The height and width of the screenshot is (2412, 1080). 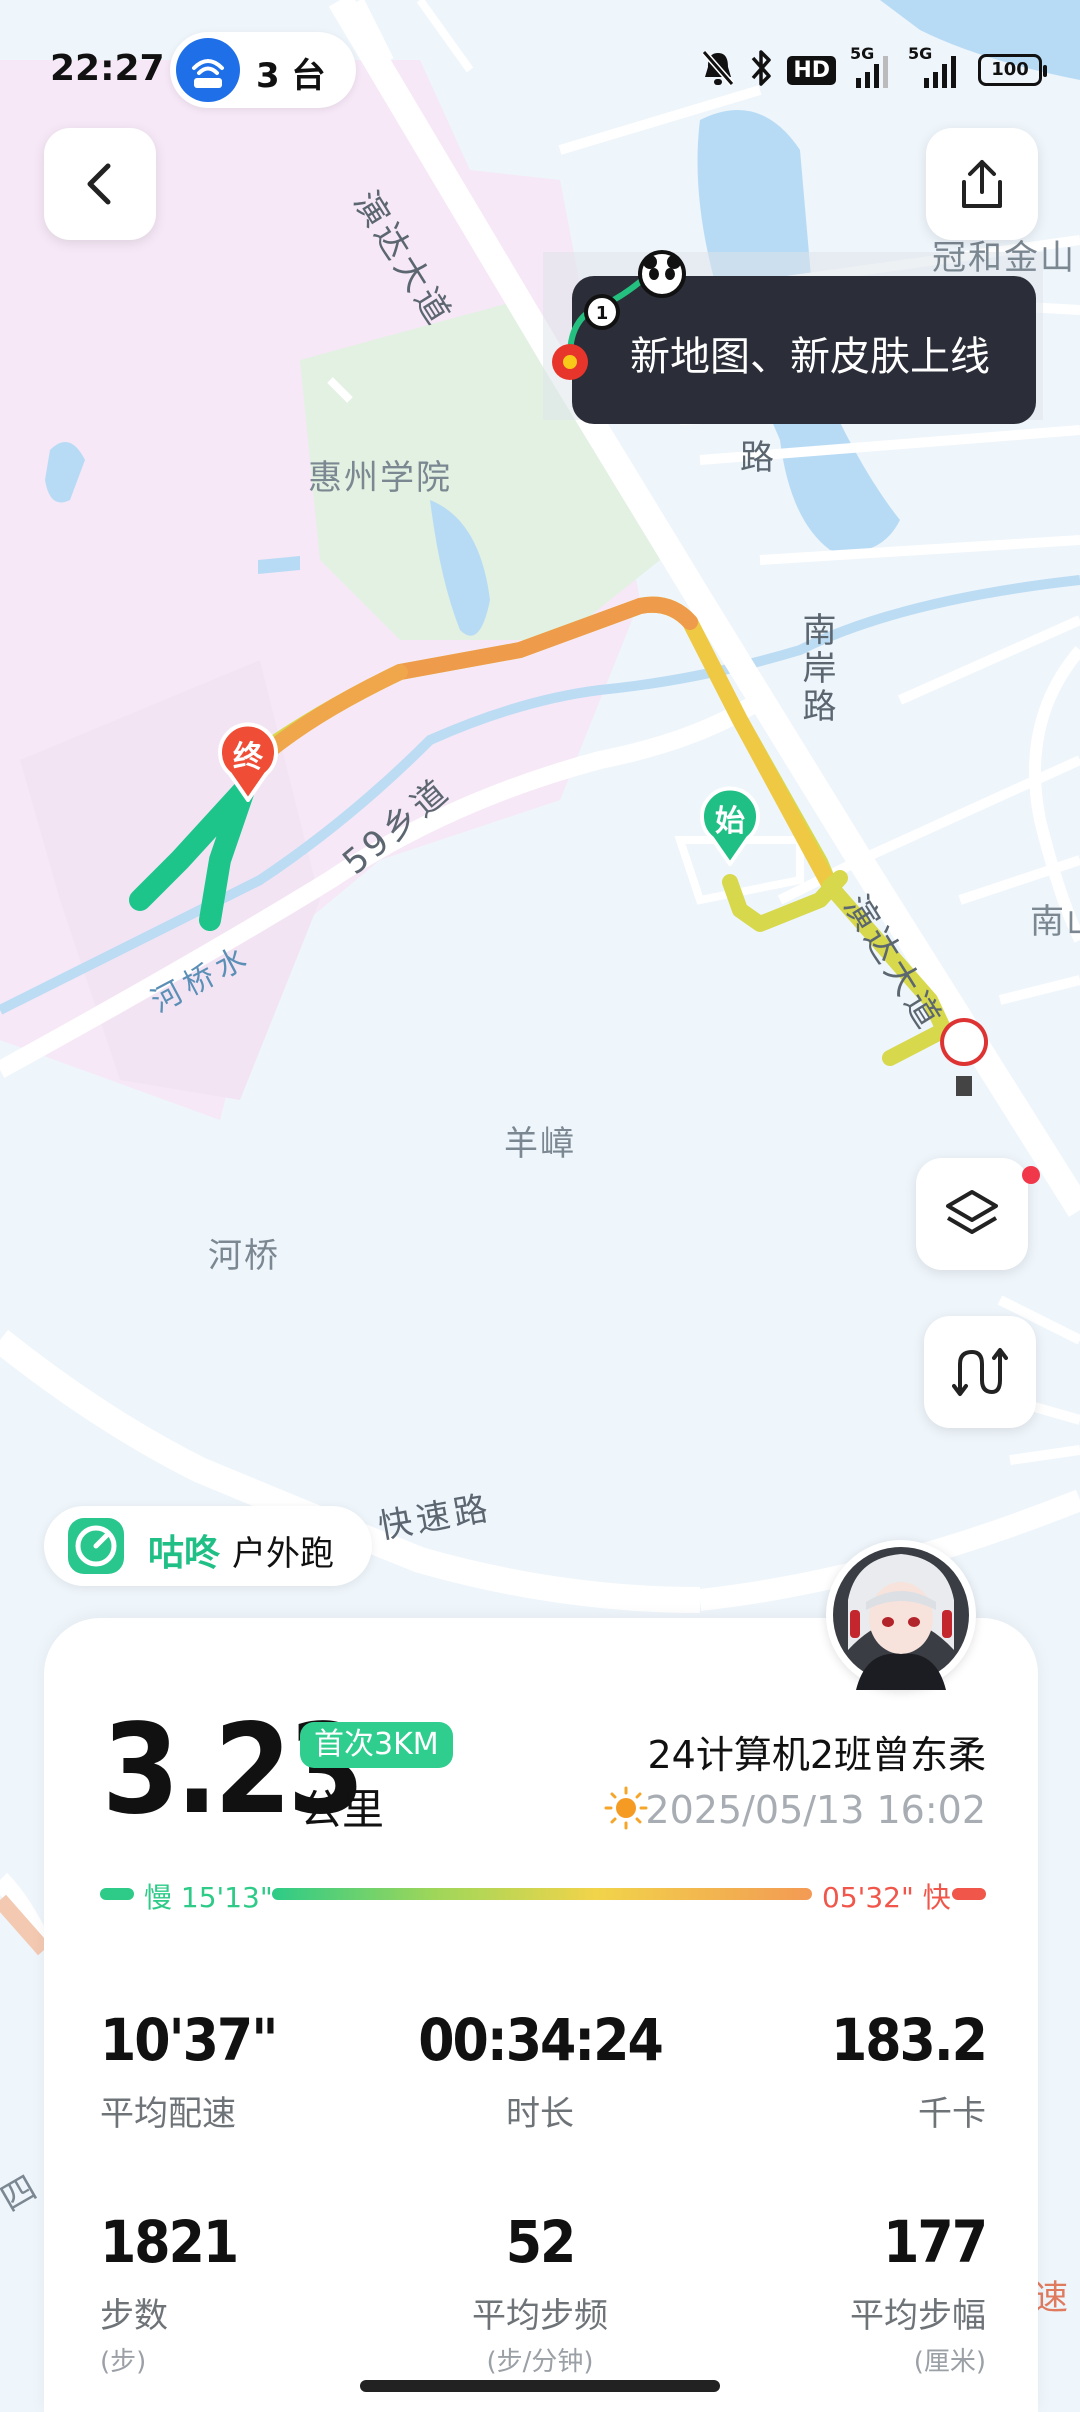 I want to click on start-marker-label: 始, so click(x=730, y=821).